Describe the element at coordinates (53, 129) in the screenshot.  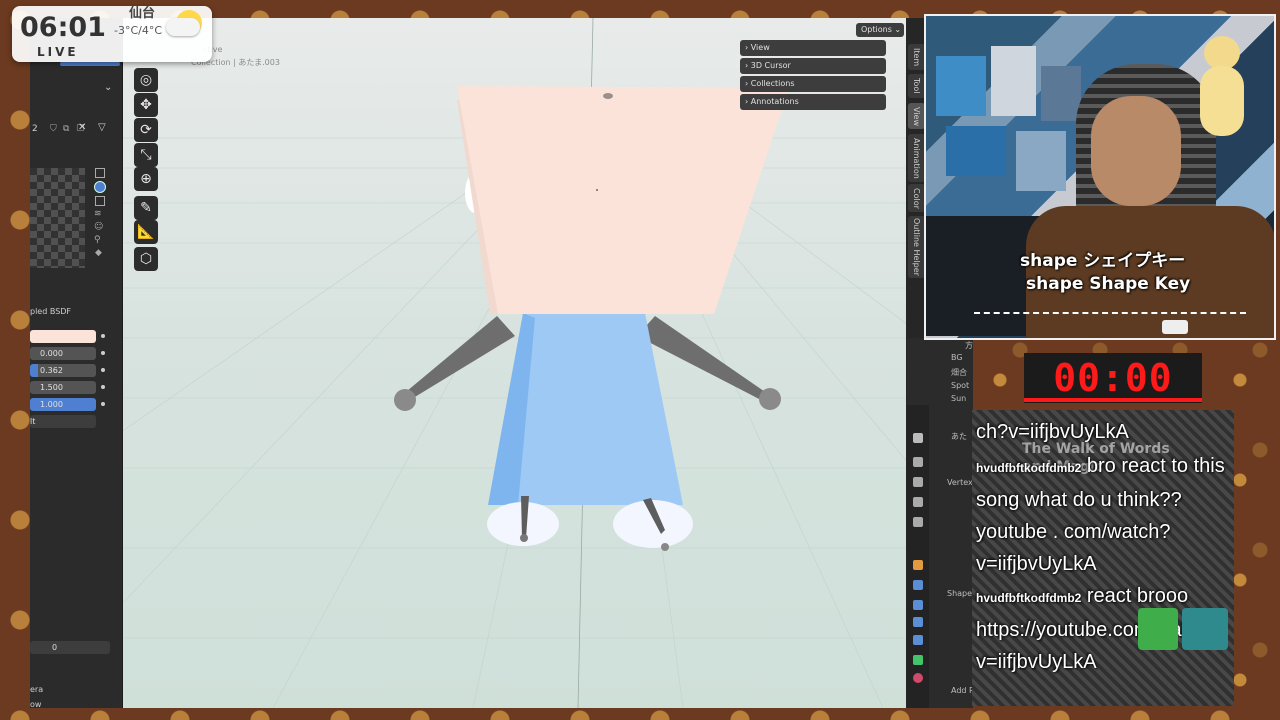
I see `shield-icon: ⛉` at that location.